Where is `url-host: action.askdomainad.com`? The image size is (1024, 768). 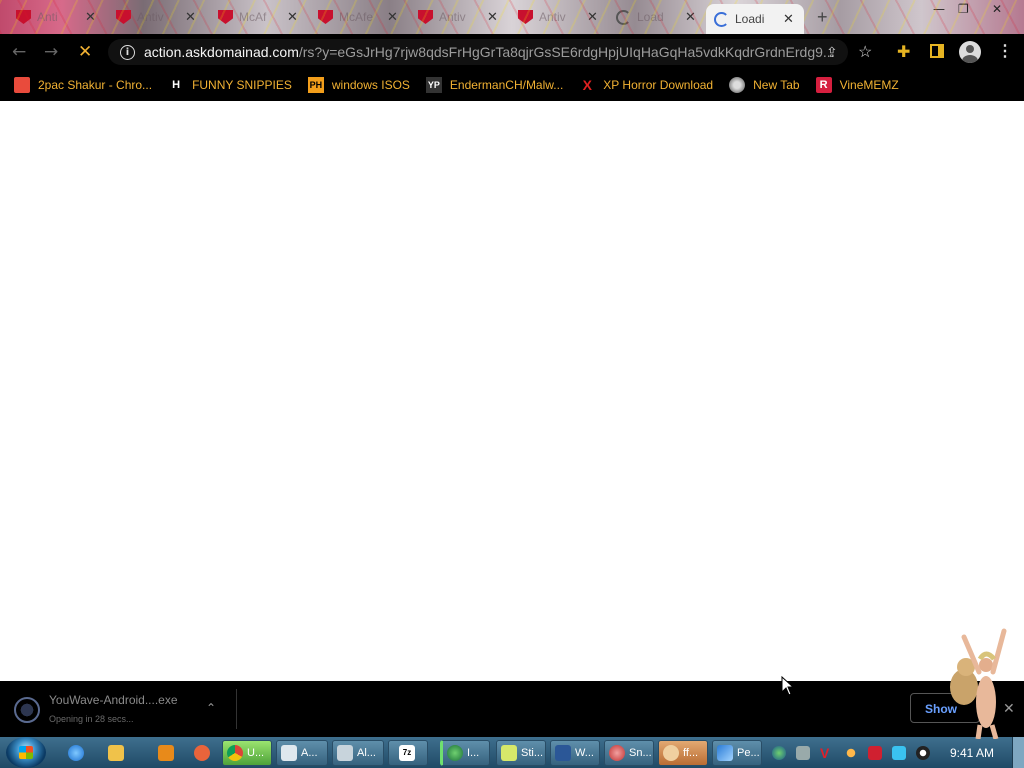
url-host: action.askdomainad.com is located at coordinates (221, 52).